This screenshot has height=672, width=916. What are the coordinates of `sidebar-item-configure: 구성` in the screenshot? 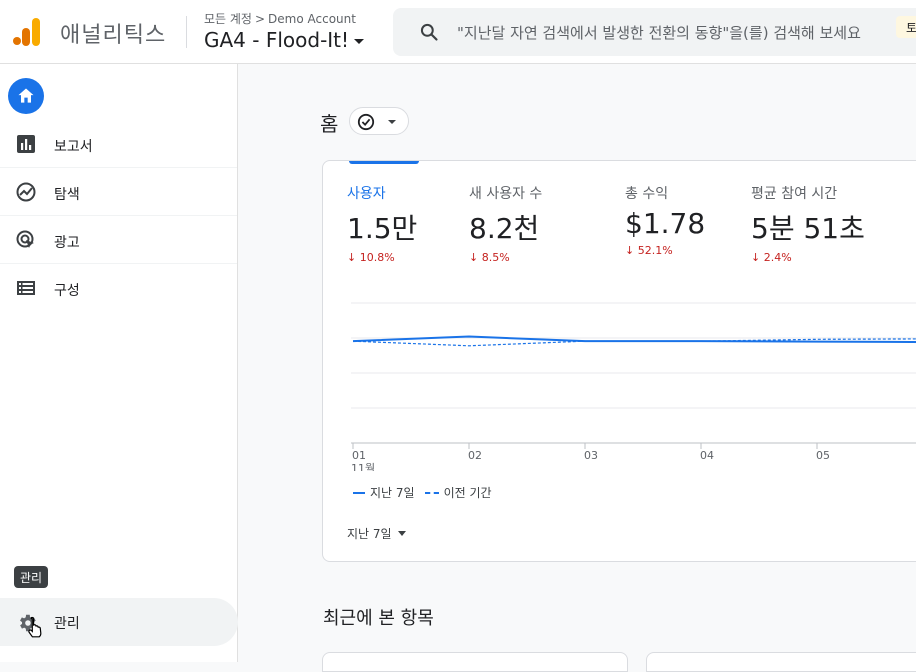 It's located at (118, 288).